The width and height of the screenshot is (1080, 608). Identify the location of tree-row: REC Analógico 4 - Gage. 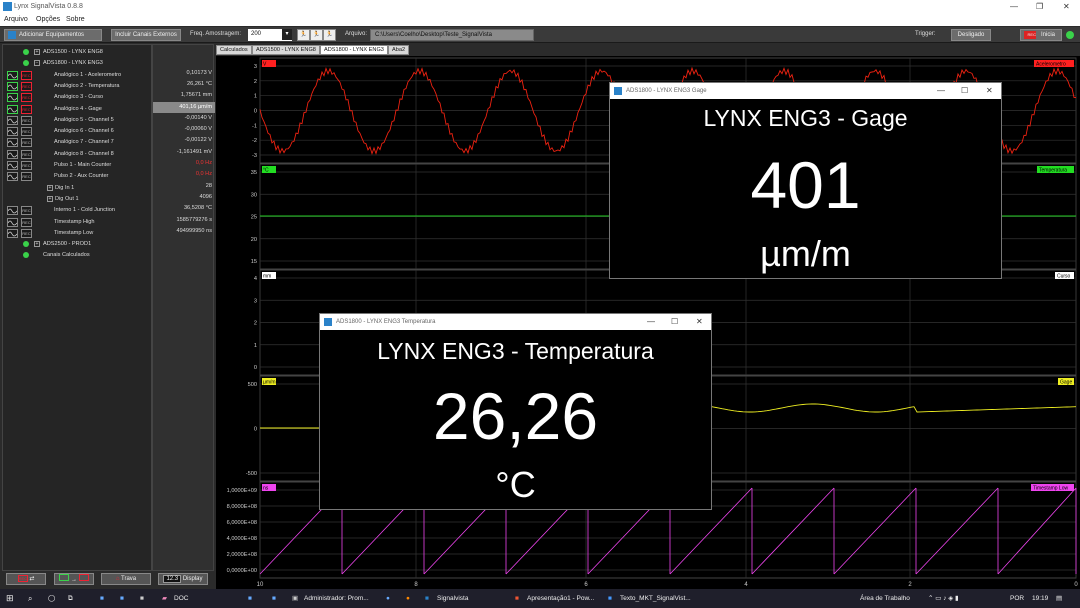
(78, 109).